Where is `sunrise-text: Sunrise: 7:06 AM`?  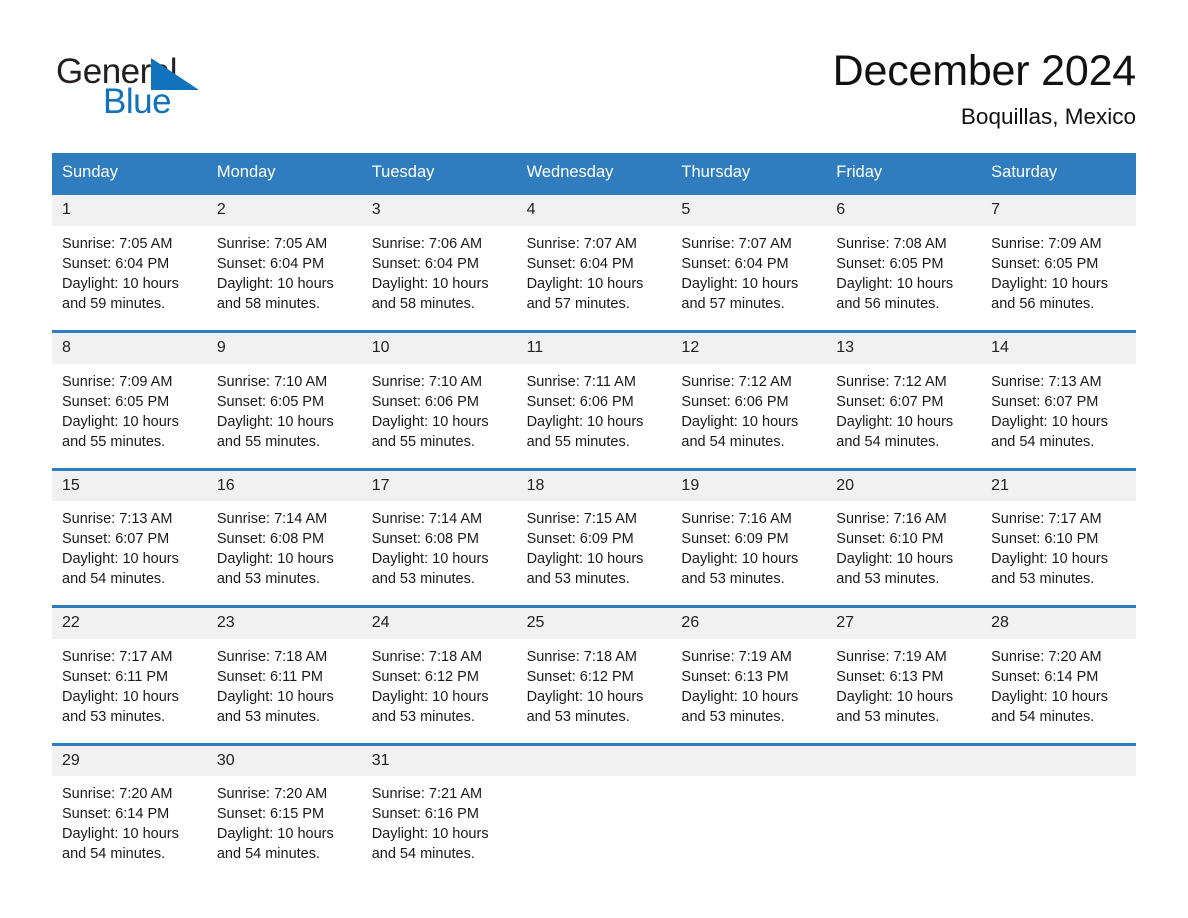 sunrise-text: Sunrise: 7:06 AM is located at coordinates (427, 243).